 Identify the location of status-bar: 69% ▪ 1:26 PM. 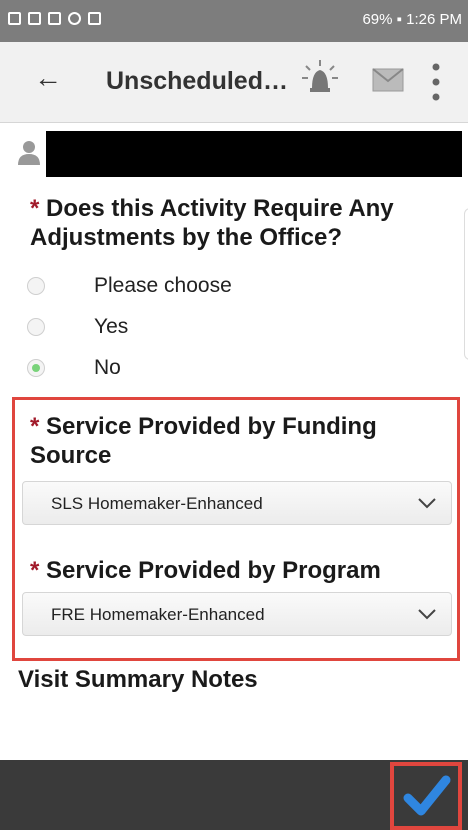
(234, 21).